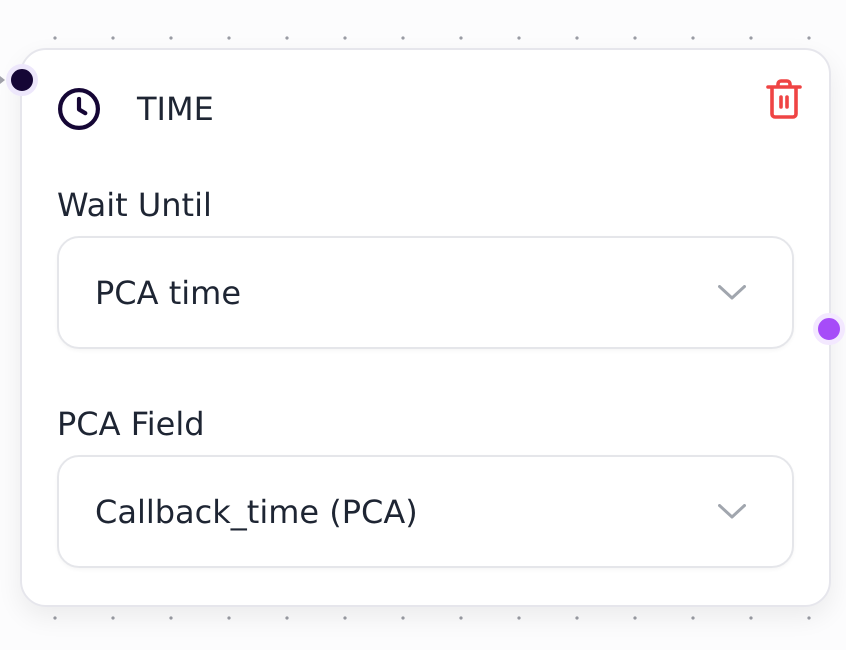  Describe the element at coordinates (175, 109) in the screenshot. I see `node-title: TIME` at that location.